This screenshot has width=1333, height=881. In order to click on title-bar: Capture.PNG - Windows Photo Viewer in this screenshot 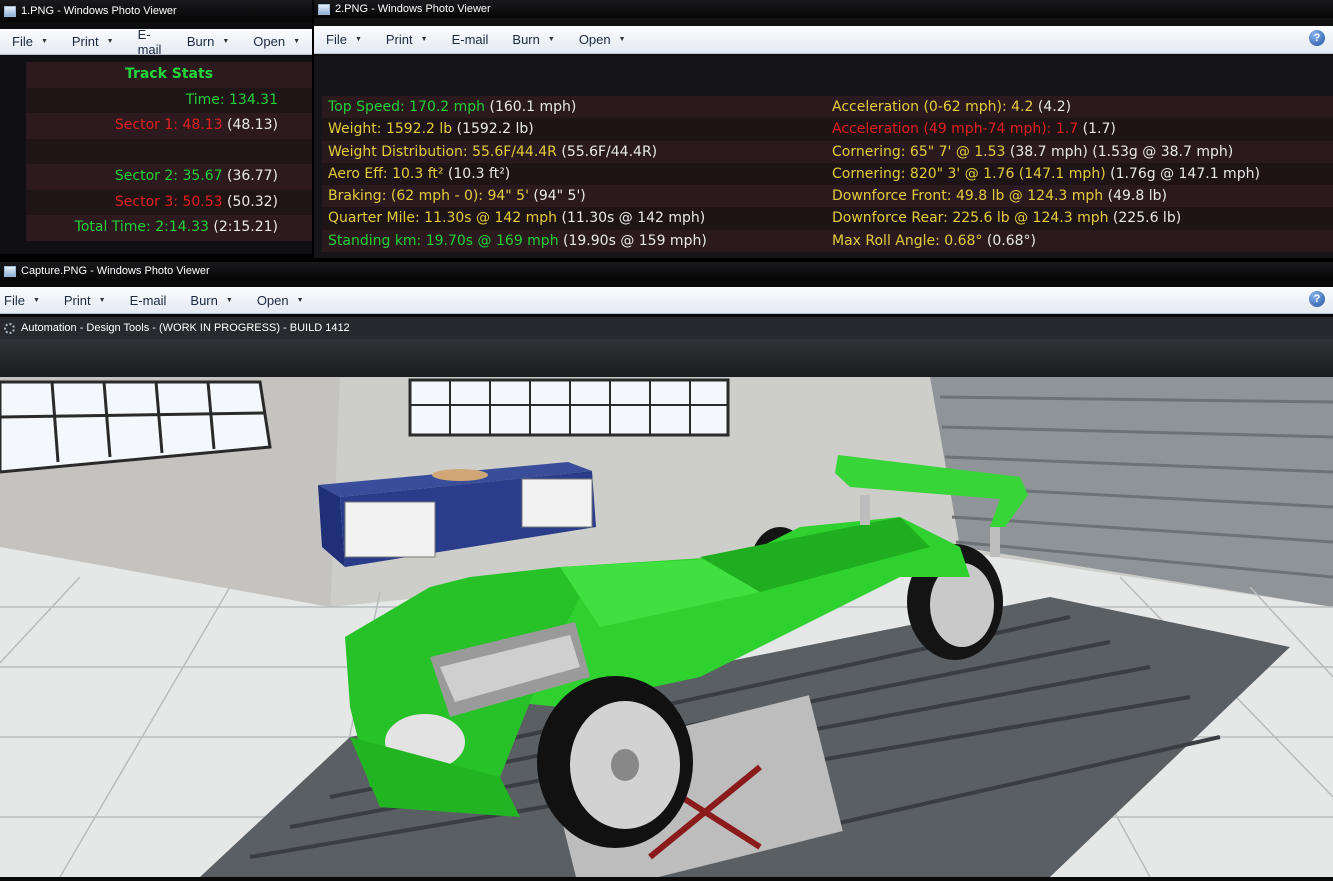, I will do `click(666, 271)`.